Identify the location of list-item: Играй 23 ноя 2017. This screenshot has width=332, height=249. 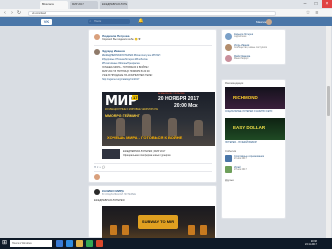
(255, 170).